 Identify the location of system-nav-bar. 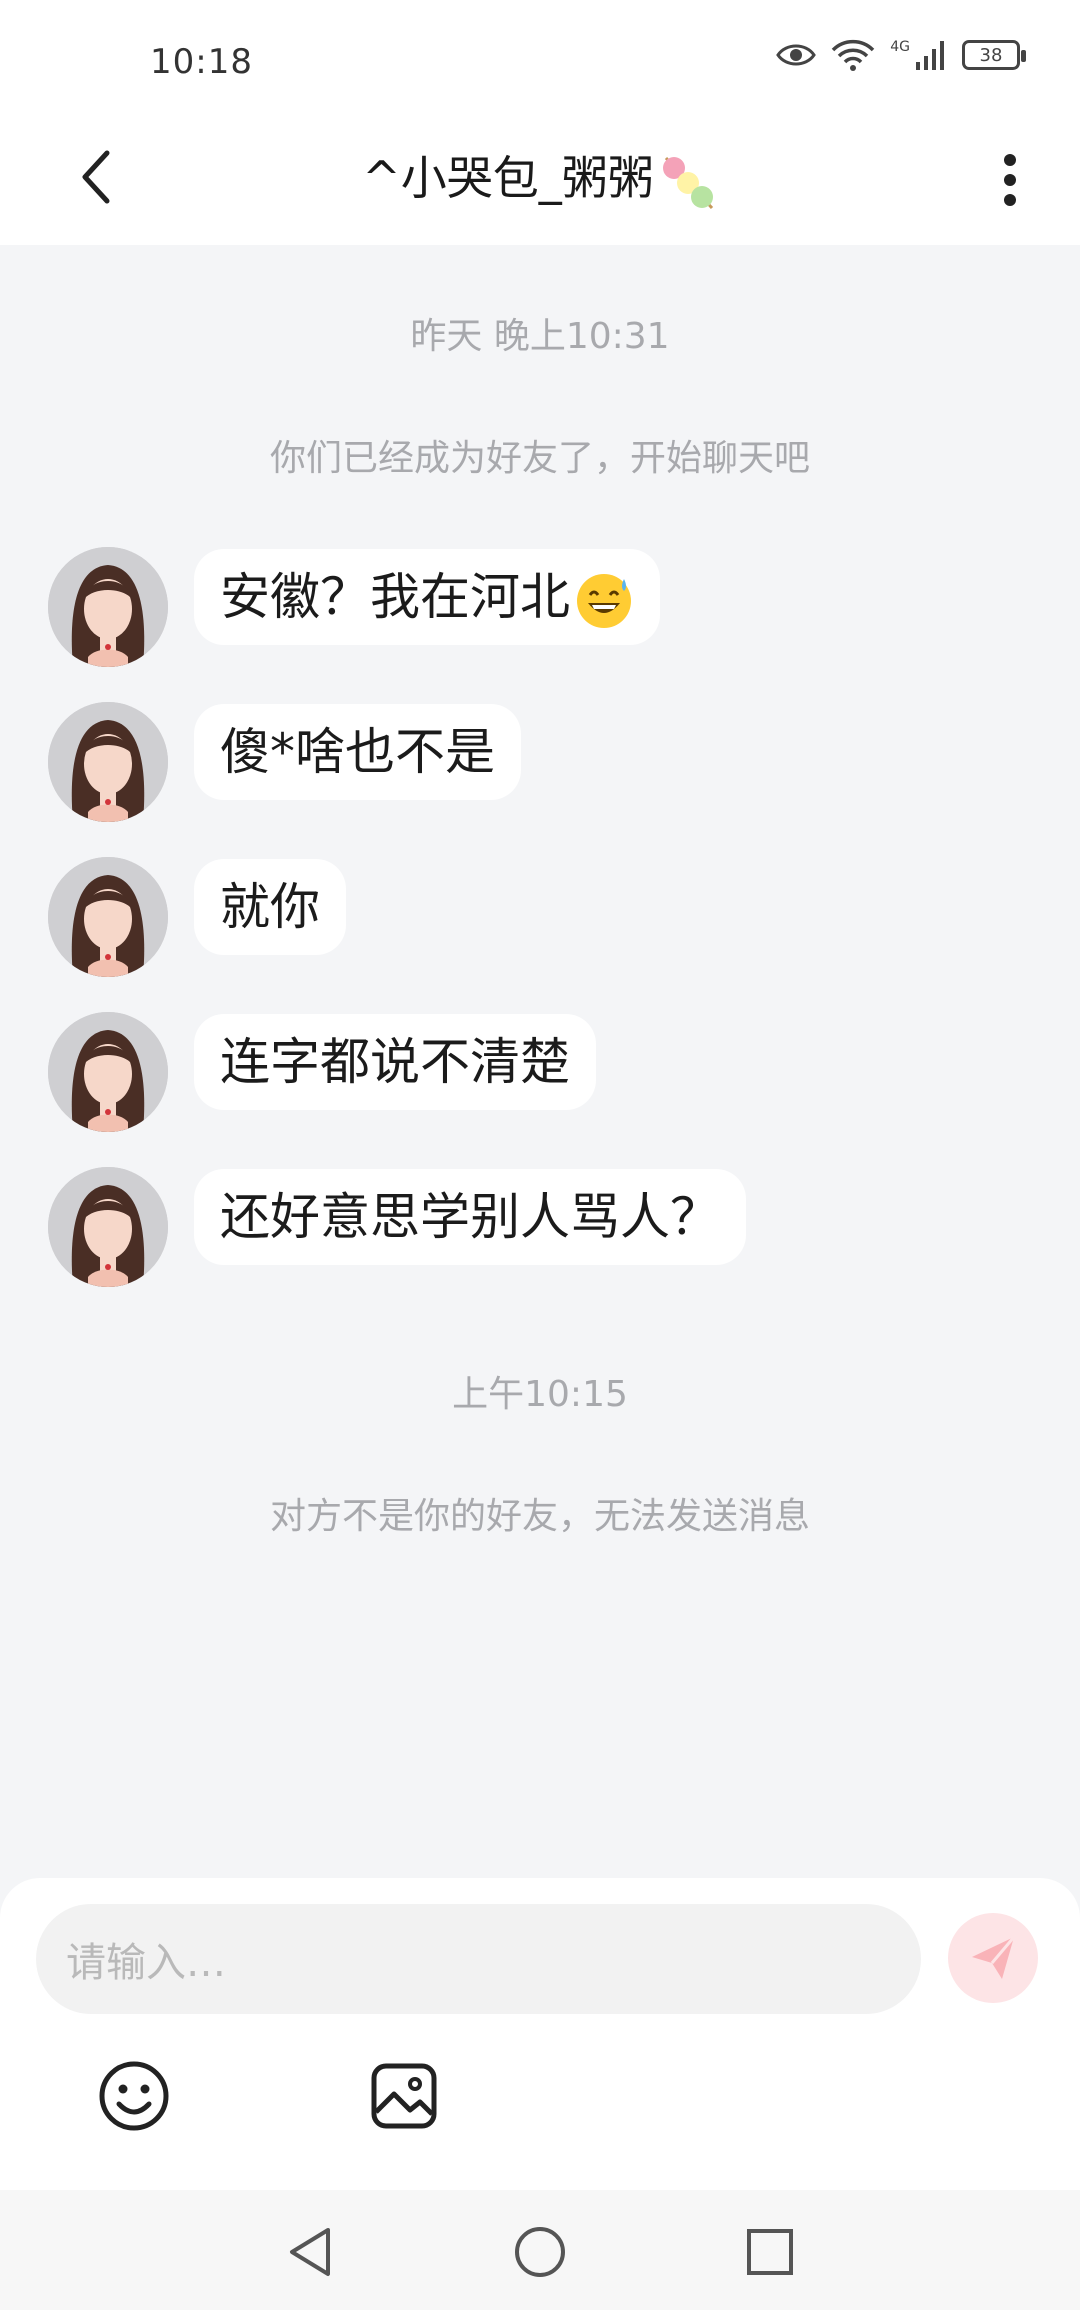
(540, 2250).